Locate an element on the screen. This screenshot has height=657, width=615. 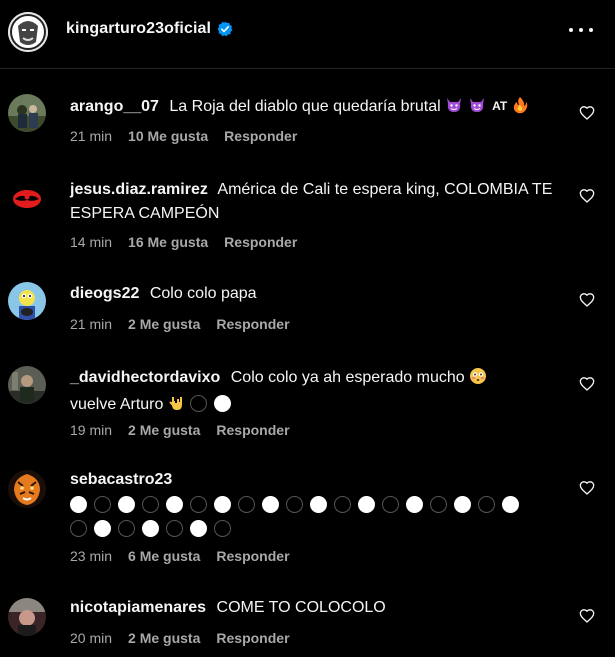
profile-avatar is located at coordinates (28, 32).